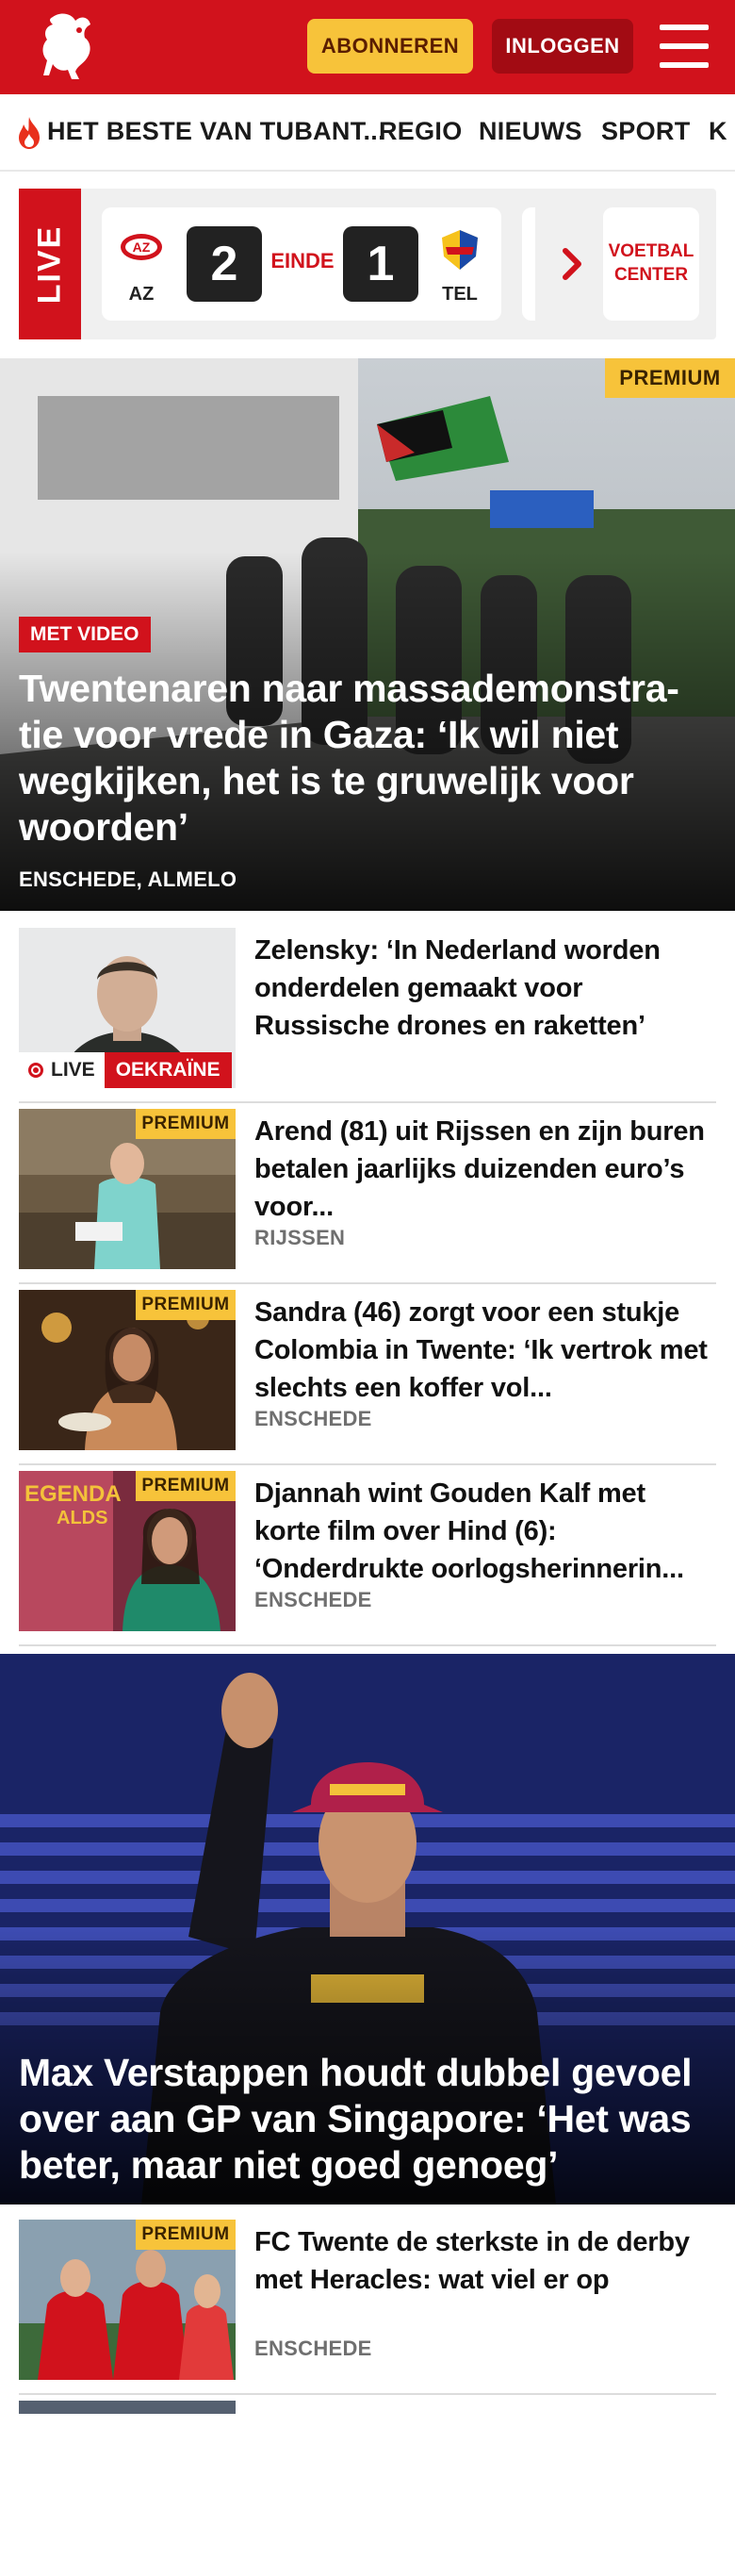  What do you see at coordinates (718, 131) in the screenshot?
I see `nav-item-k: K` at bounding box center [718, 131].